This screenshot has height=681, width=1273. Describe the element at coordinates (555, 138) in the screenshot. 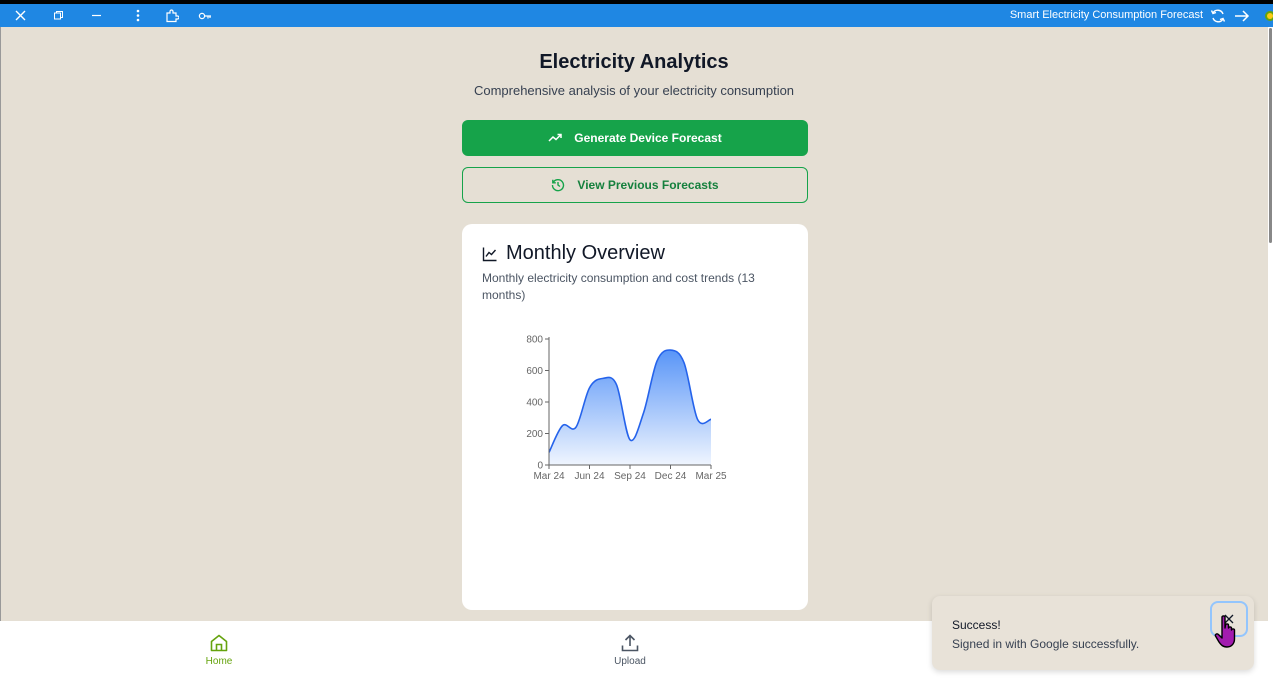

I see `trending-up-icon` at that location.